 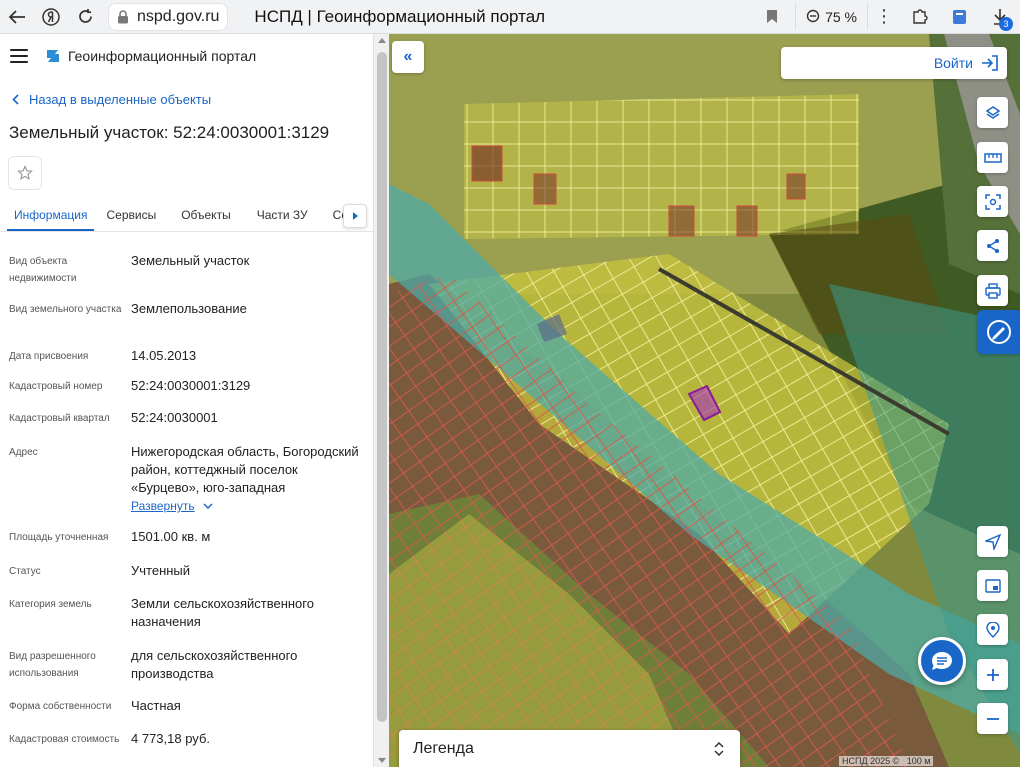 What do you see at coordinates (19, 56) in the screenshot?
I see `menu-icon` at bounding box center [19, 56].